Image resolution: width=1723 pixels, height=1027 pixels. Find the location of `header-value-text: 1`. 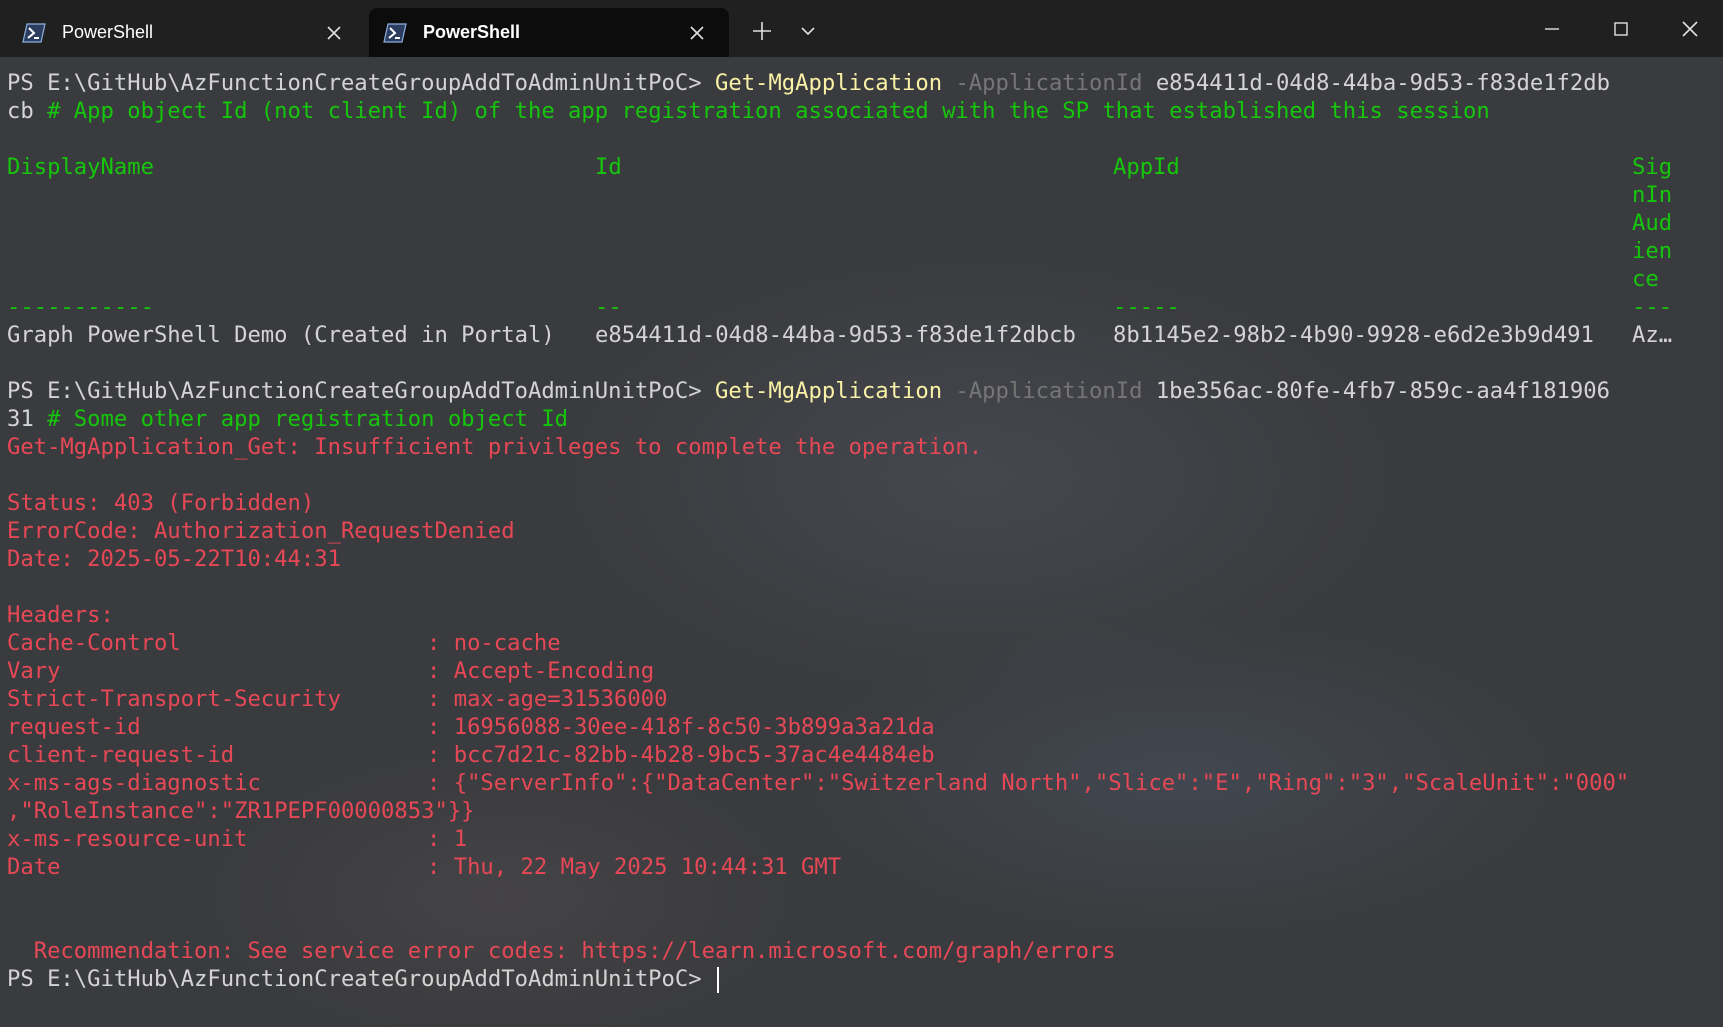

header-value-text: 1 is located at coordinates (460, 839).